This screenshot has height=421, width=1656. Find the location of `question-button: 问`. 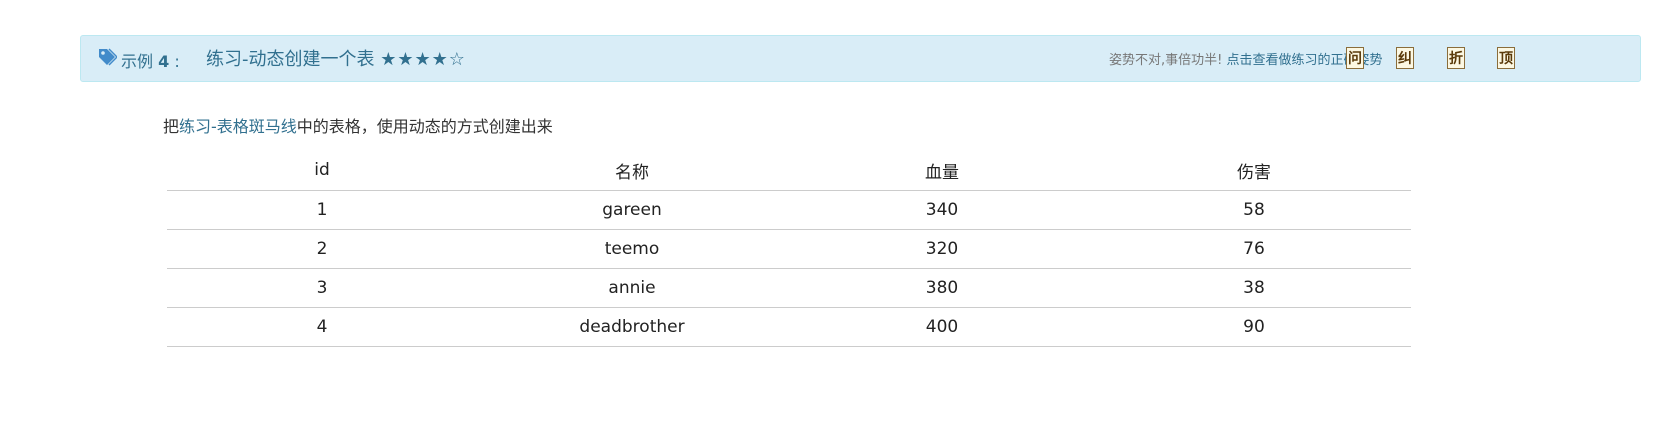

question-button: 问 is located at coordinates (1355, 58).